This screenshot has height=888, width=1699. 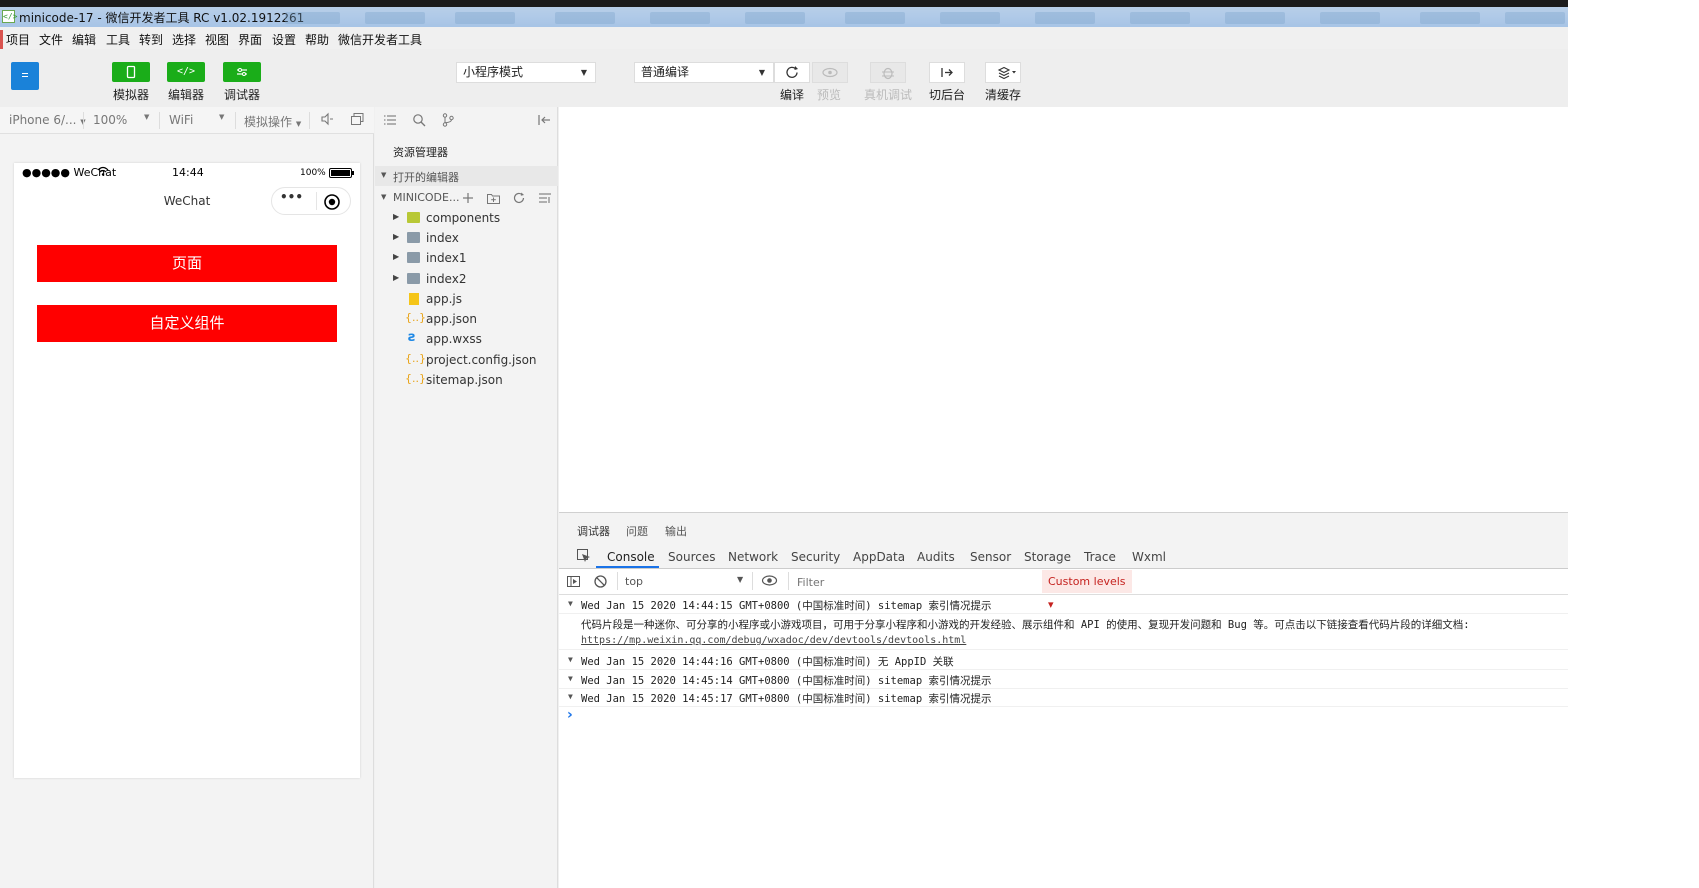 I want to click on tree-item-sitemap: {..} sitemap.json, so click(x=466, y=380).